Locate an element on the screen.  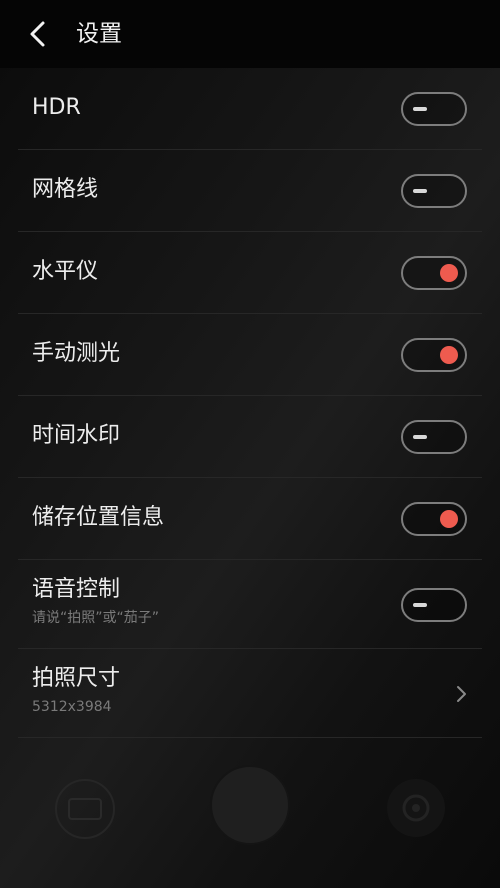
setting-label: 手动测光 is located at coordinates (76, 353).